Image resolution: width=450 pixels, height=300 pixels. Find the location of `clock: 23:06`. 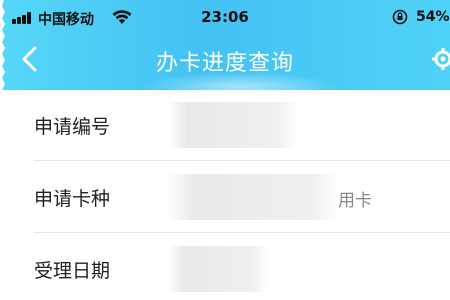

clock: 23:06 is located at coordinates (225, 17).